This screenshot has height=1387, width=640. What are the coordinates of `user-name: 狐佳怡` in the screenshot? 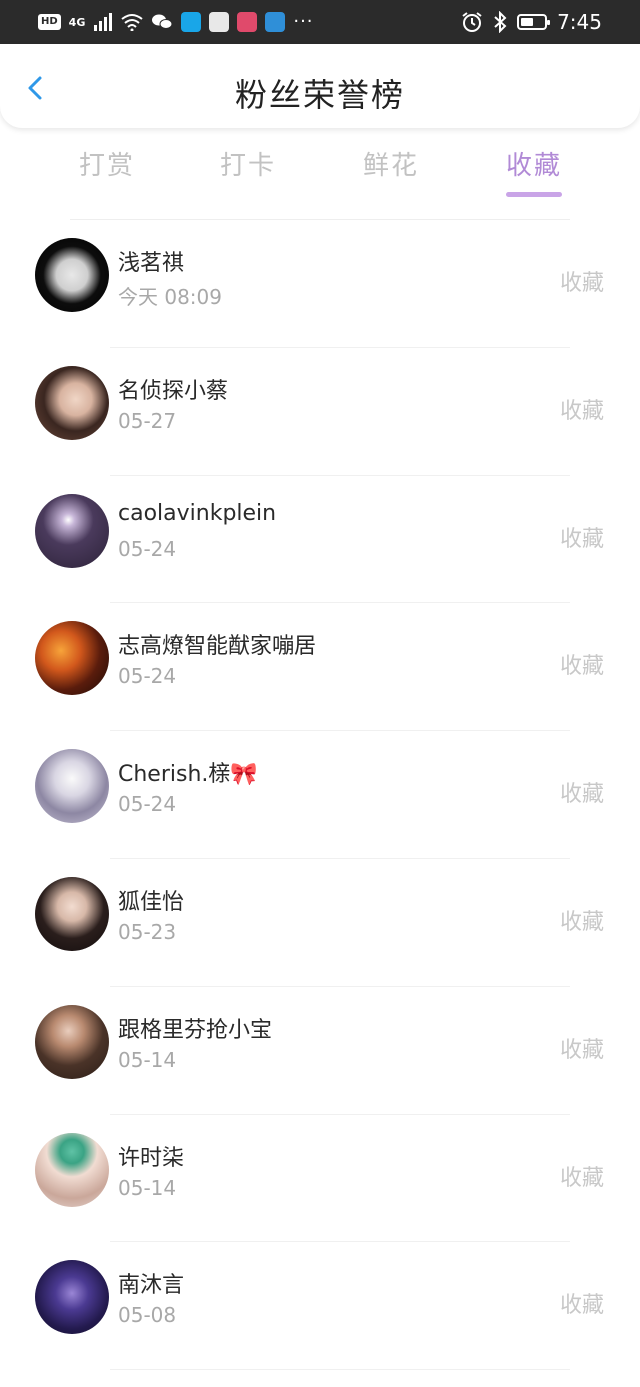 It's located at (151, 902).